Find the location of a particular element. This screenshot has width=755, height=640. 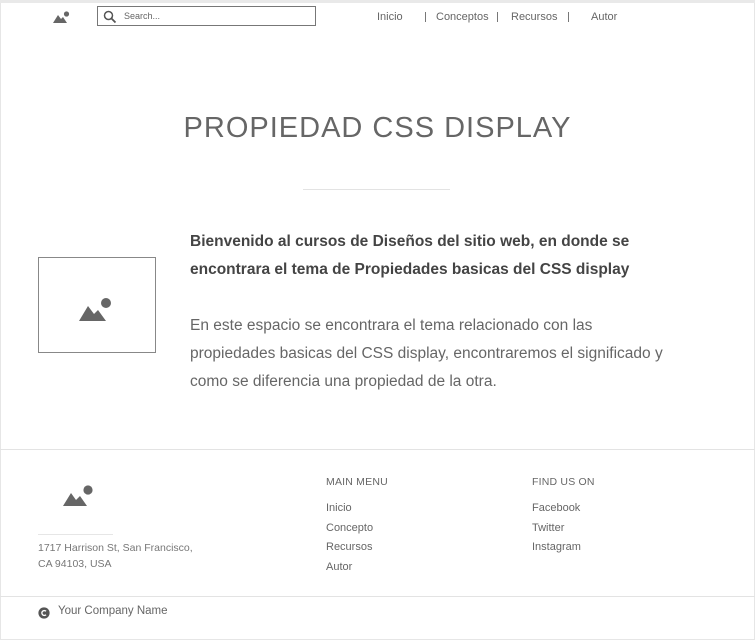

find-us-list: Facebook Twitter Instagram is located at coordinates (556, 529).